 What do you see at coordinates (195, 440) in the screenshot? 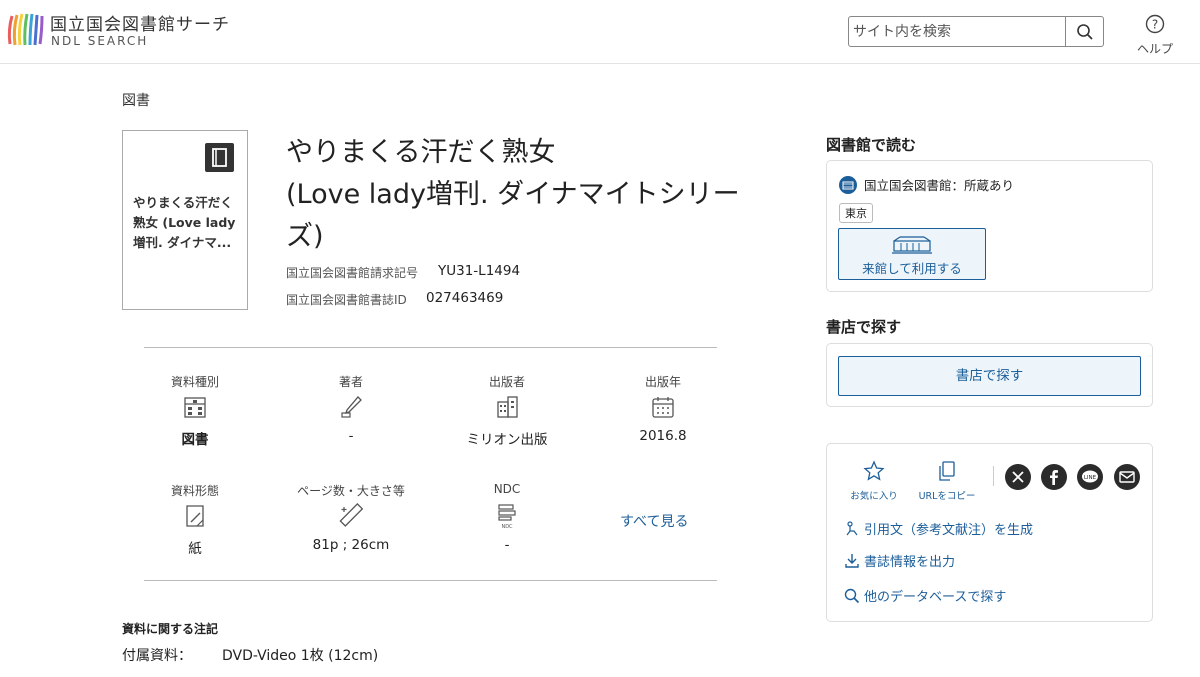
I see `detail-value: 図書` at bounding box center [195, 440].